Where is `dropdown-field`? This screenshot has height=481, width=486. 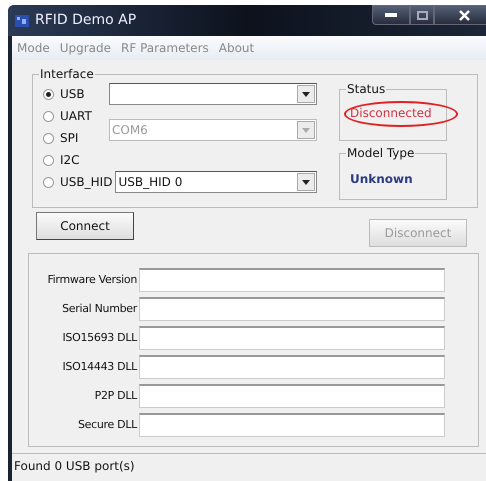
dropdown-field is located at coordinates (213, 94).